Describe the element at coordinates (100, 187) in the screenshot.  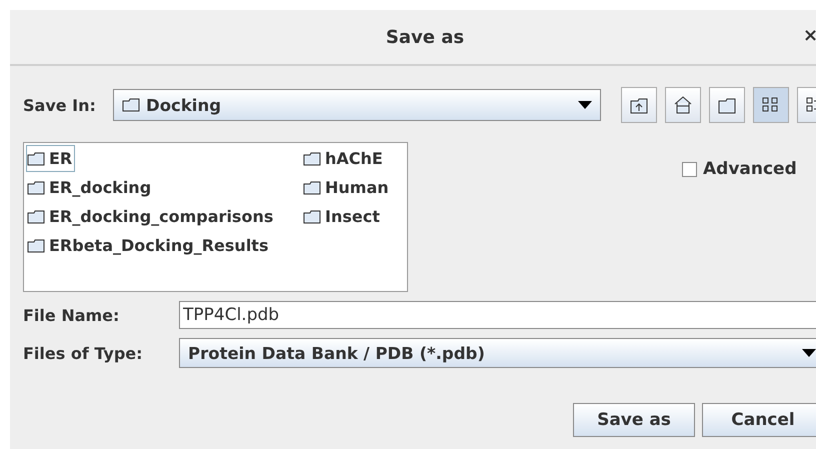
I see `folder-name: ER_docking` at that location.